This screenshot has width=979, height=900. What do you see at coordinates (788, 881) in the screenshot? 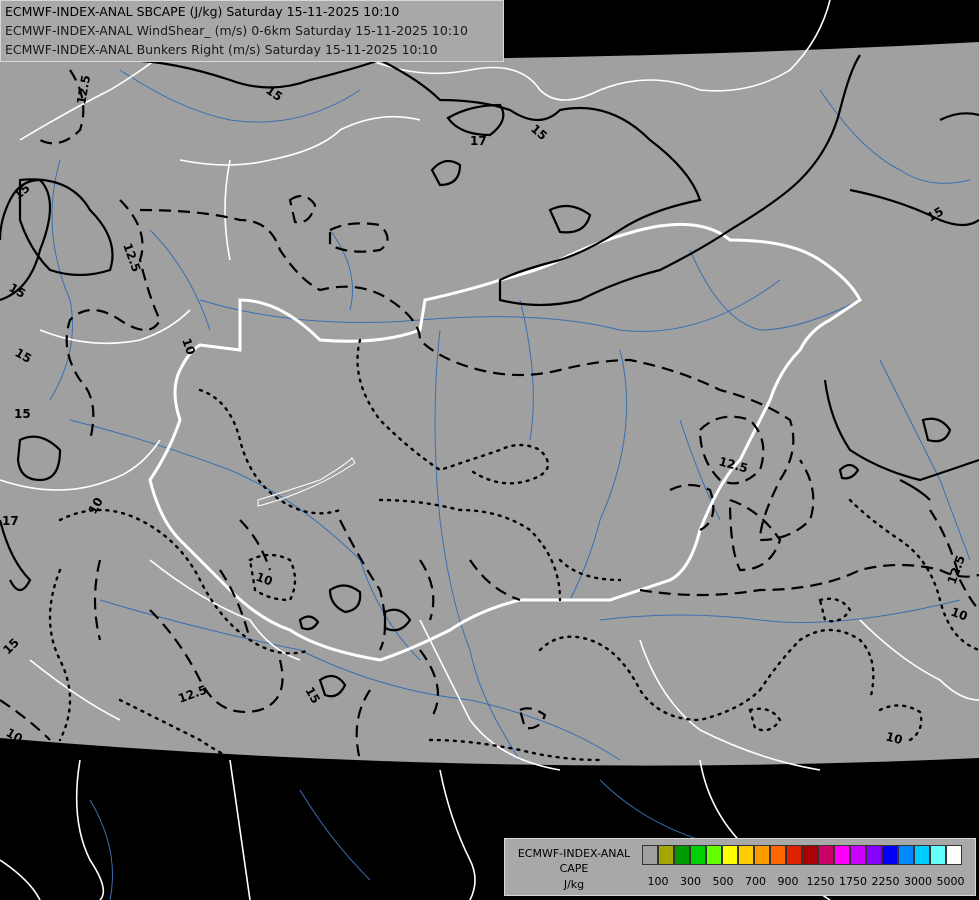
I see `legend-tick-label: 900` at bounding box center [788, 881].